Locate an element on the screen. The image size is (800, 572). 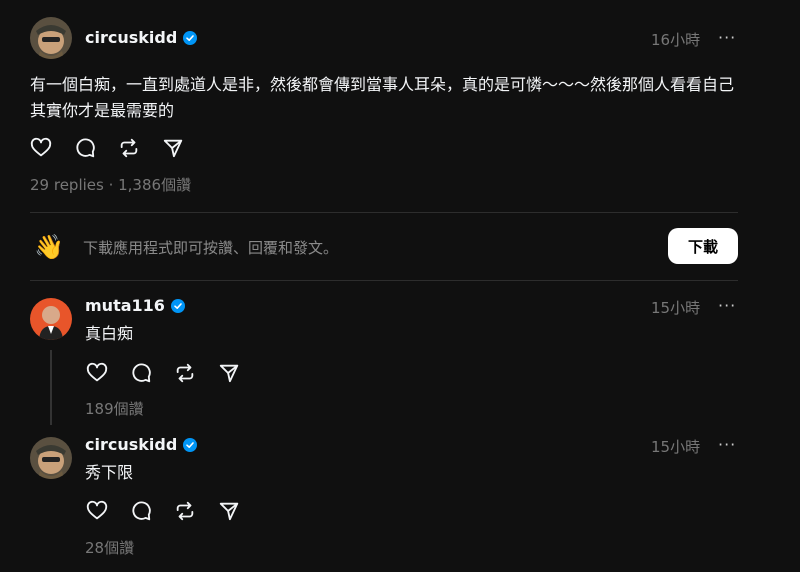
reply-stats: 189個讚 is located at coordinates (114, 408).